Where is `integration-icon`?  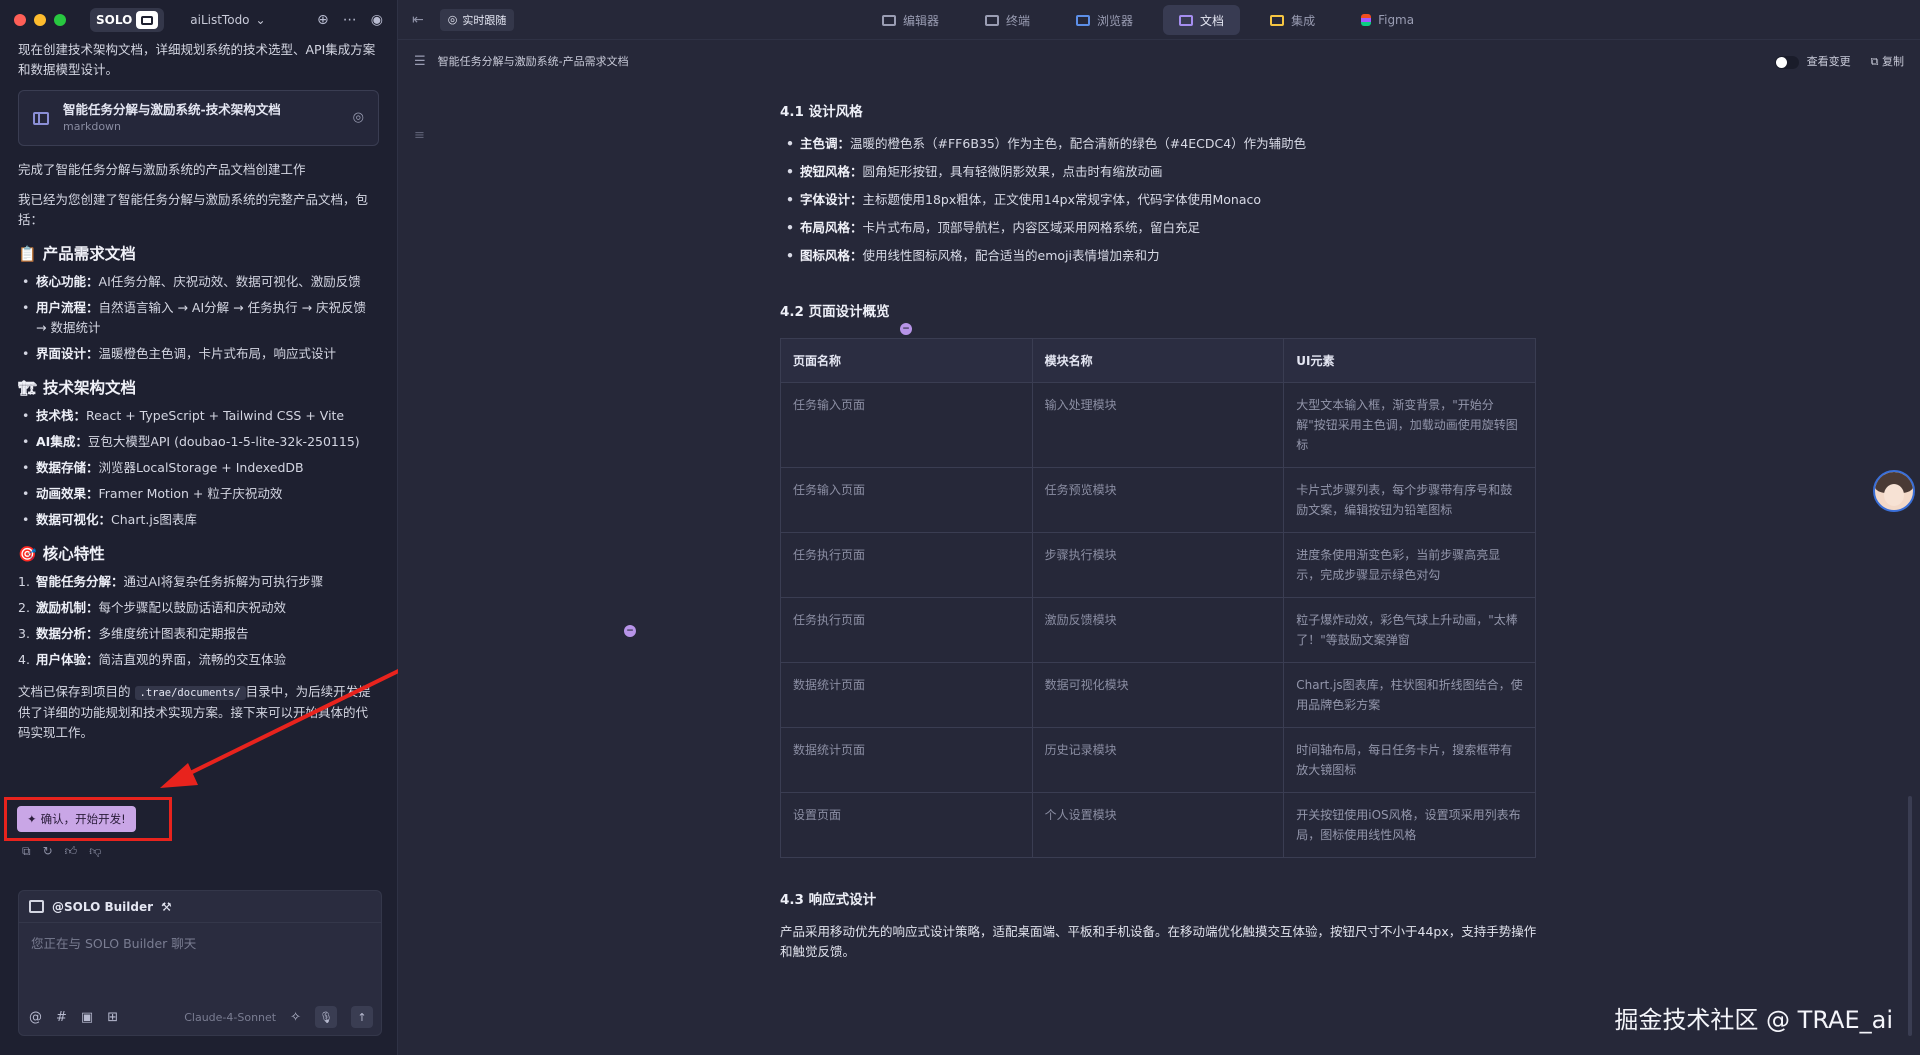 integration-icon is located at coordinates (1277, 20).